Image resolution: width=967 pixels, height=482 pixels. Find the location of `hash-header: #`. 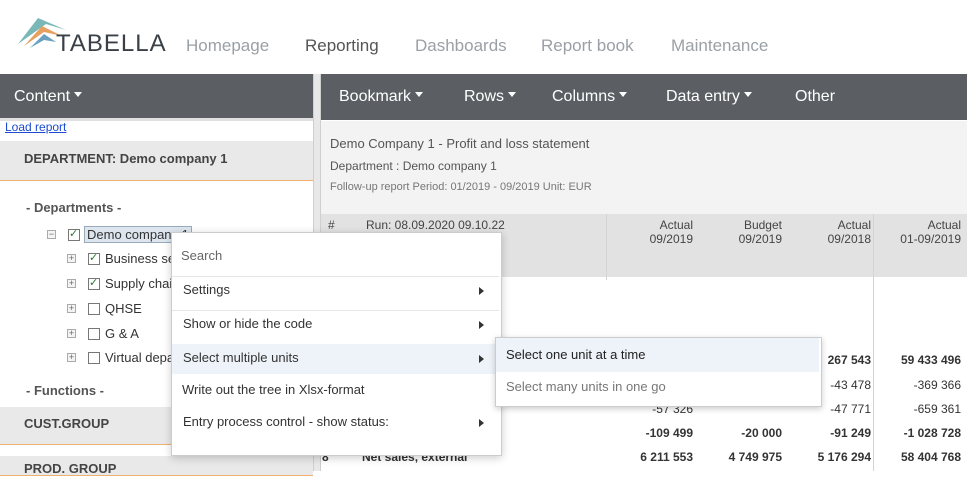

hash-header: # is located at coordinates (331, 225).